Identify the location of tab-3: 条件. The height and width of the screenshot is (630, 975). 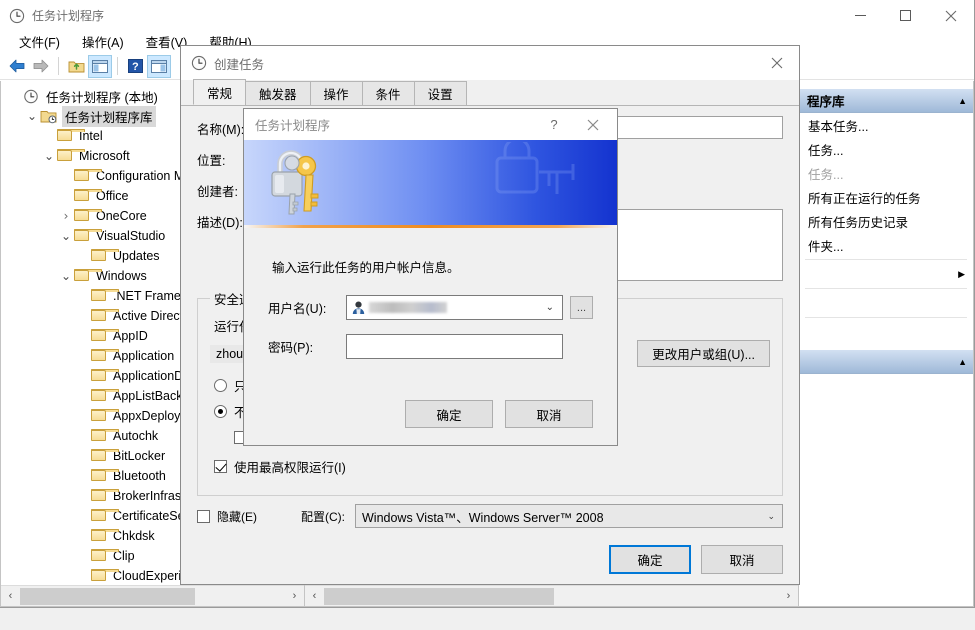
(388, 93).